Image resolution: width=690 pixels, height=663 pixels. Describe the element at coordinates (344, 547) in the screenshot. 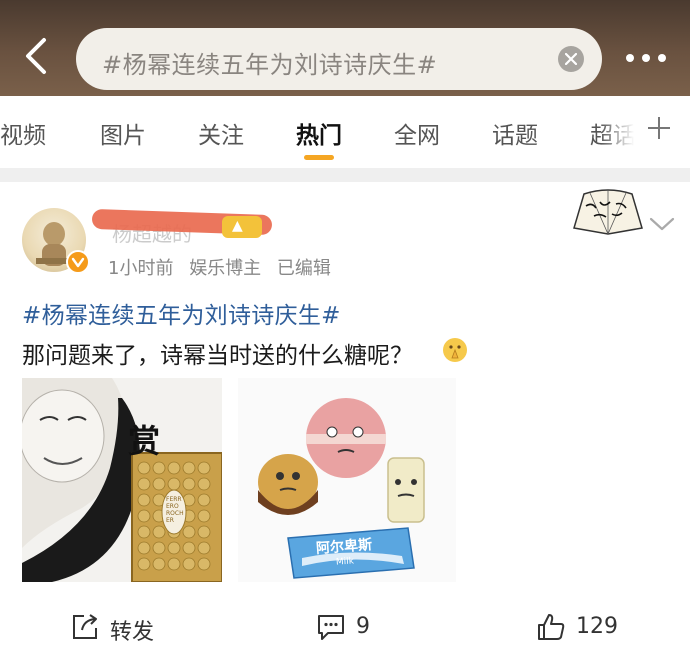

I see `candy-wrapper-label: 阿尔卑斯` at that location.